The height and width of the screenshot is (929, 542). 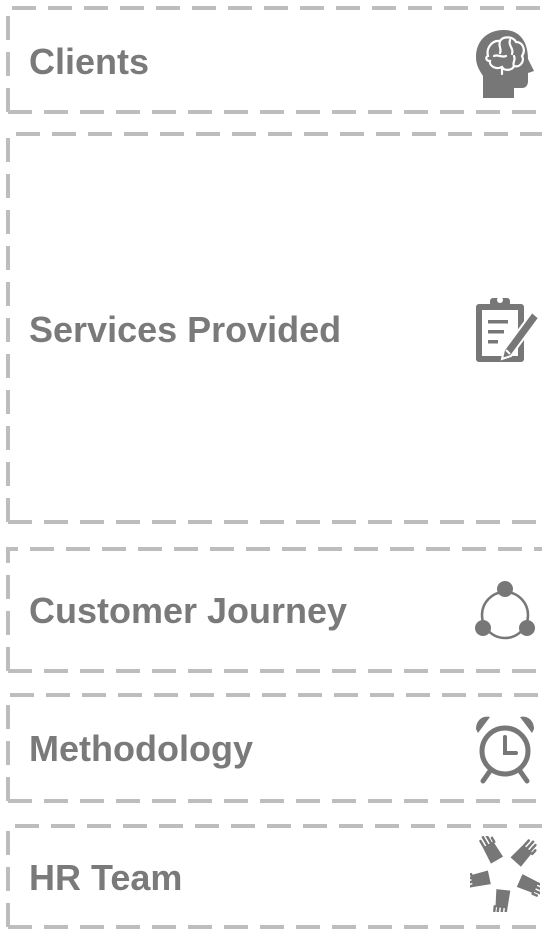 What do you see at coordinates (505, 64) in the screenshot?
I see `brain-head-icon` at bounding box center [505, 64].